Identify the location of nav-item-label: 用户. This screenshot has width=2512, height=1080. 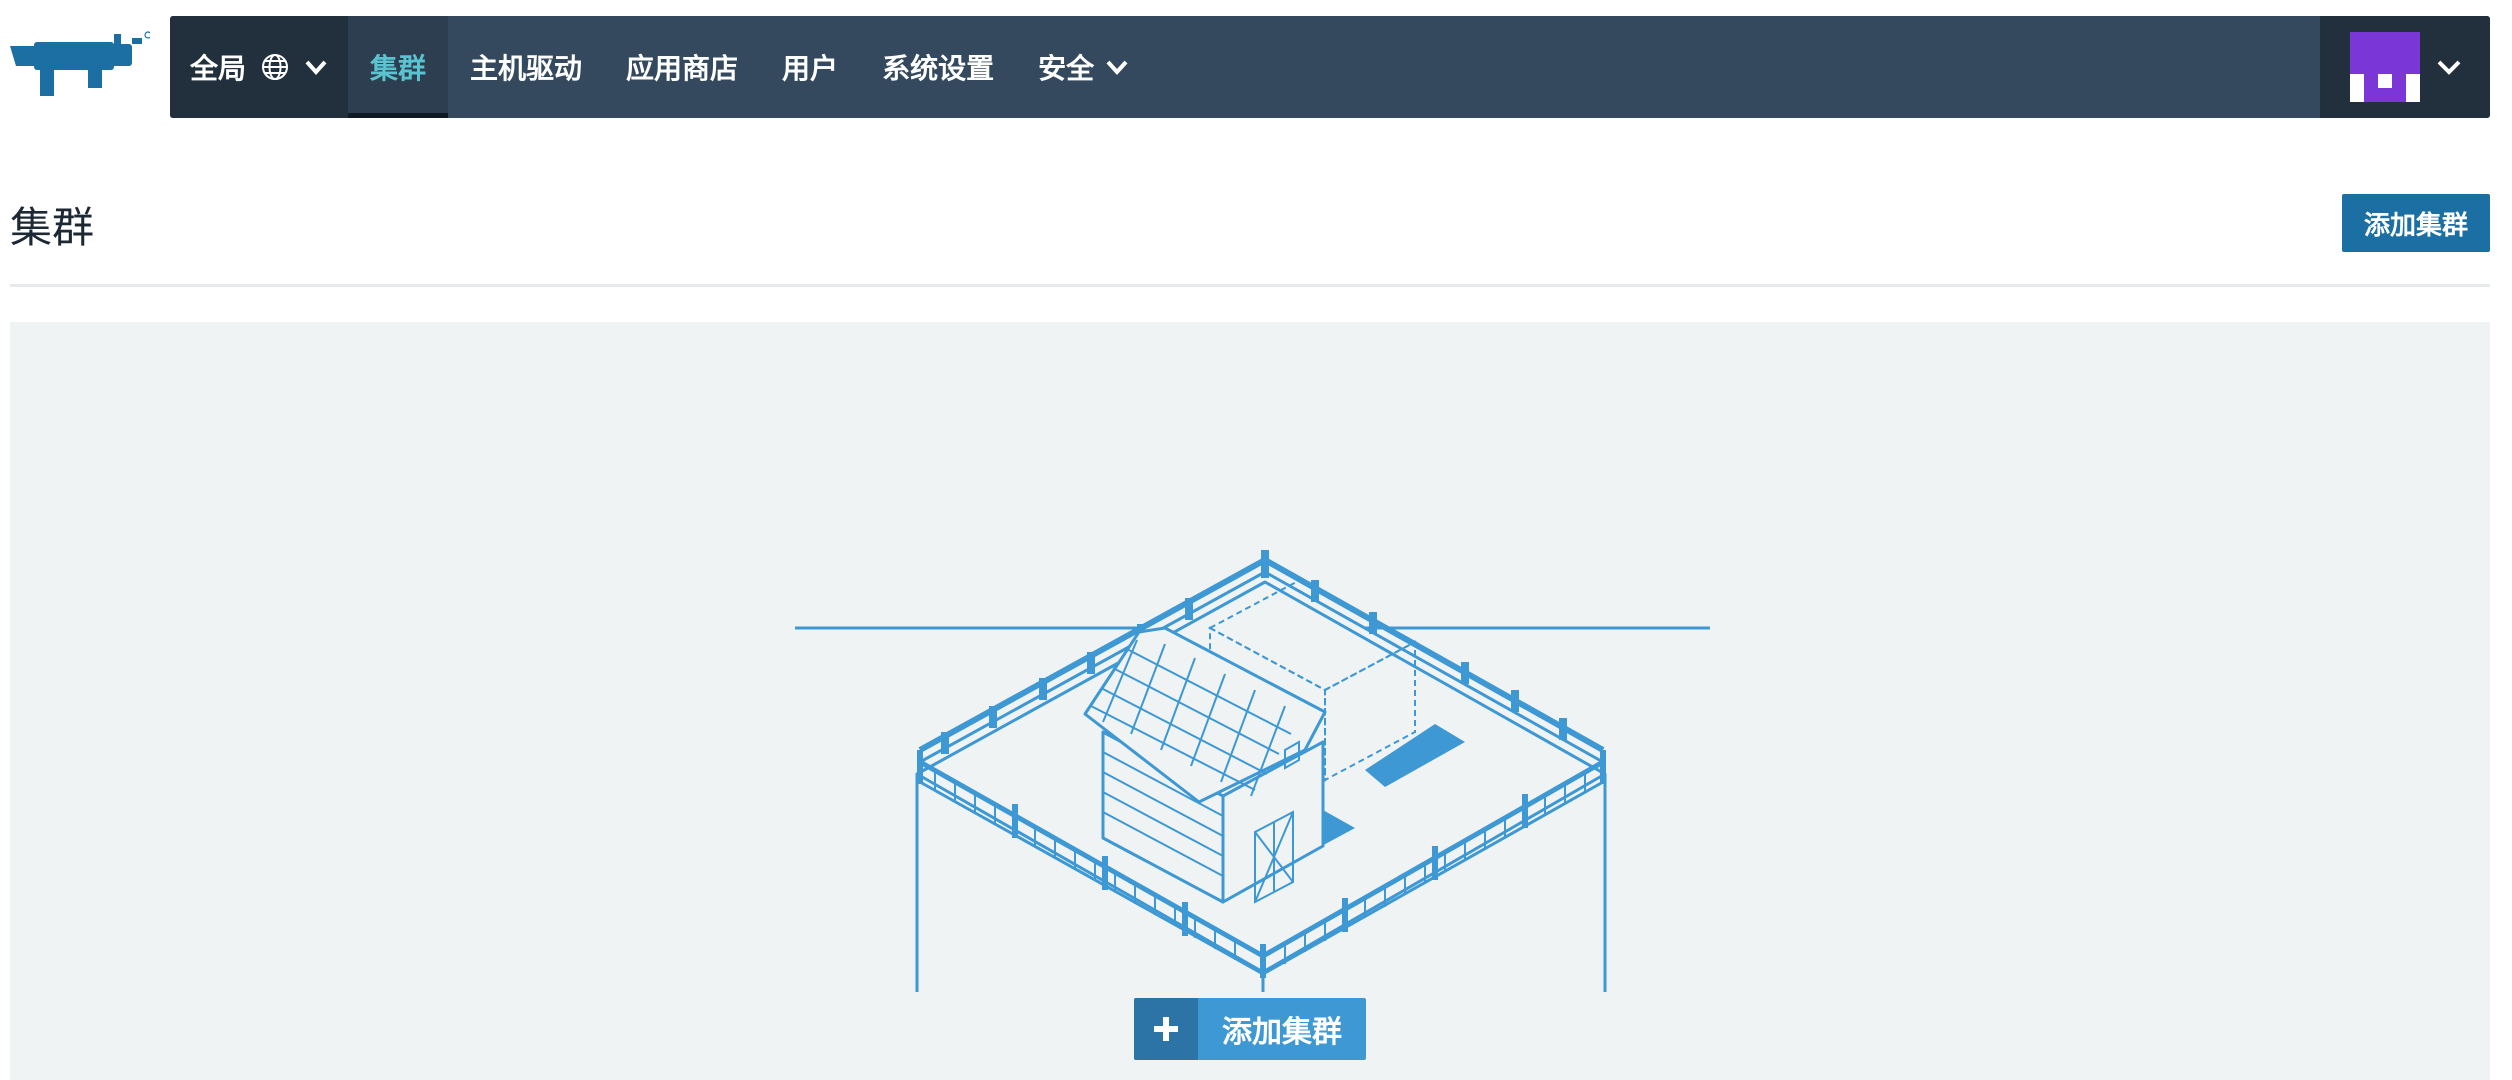
(810, 68).